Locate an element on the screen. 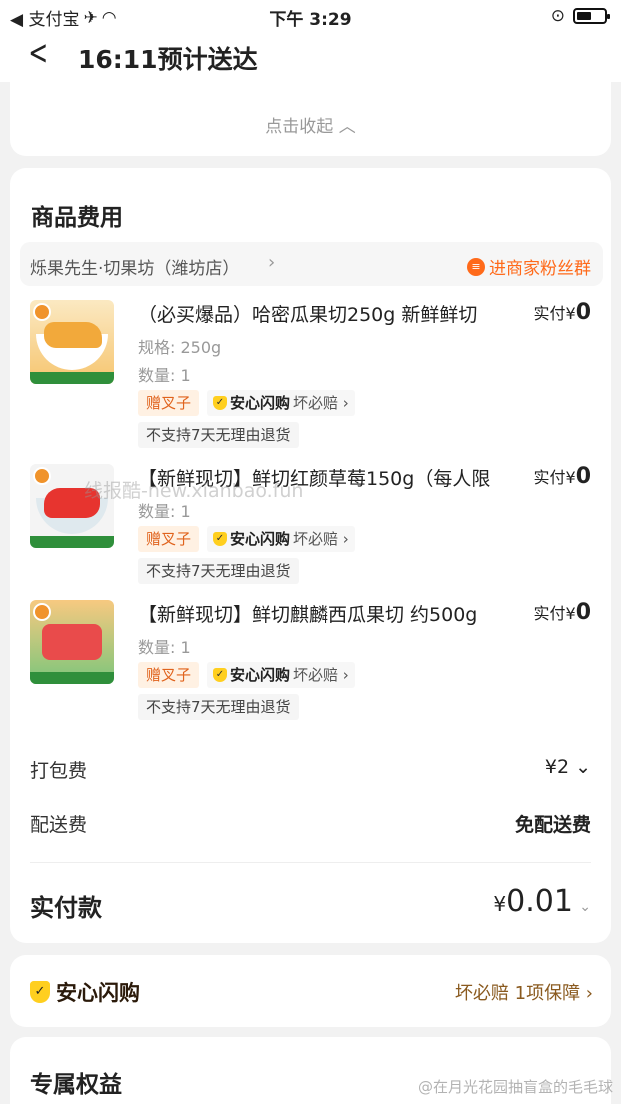  safe-buy-card: ✓ 安心闪购 坏必赔 1项保障 › is located at coordinates (310, 991).